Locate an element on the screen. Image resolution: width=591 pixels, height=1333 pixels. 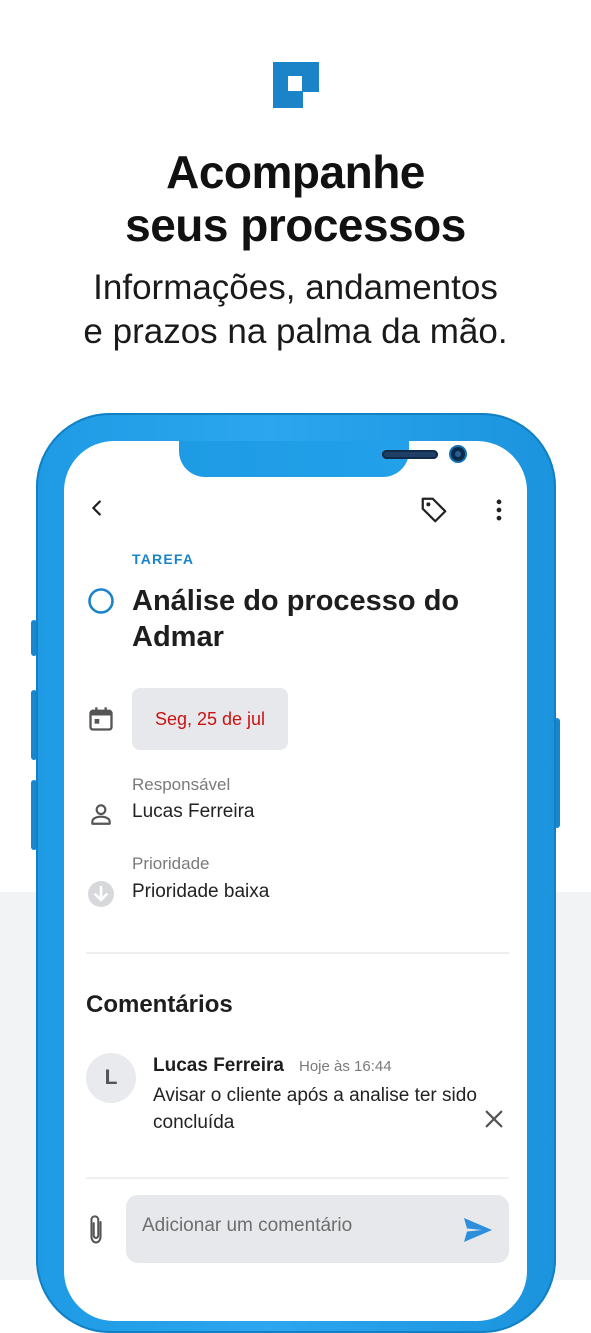
paperclip-icon is located at coordinates (96, 1230).